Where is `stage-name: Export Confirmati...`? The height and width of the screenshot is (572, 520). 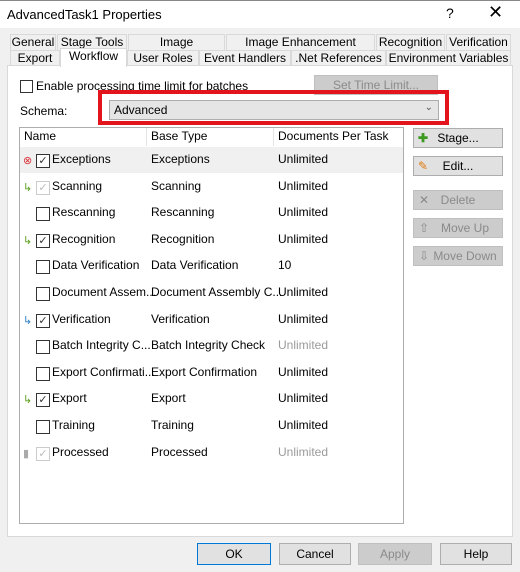 stage-name: Export Confirmati... is located at coordinates (103, 371).